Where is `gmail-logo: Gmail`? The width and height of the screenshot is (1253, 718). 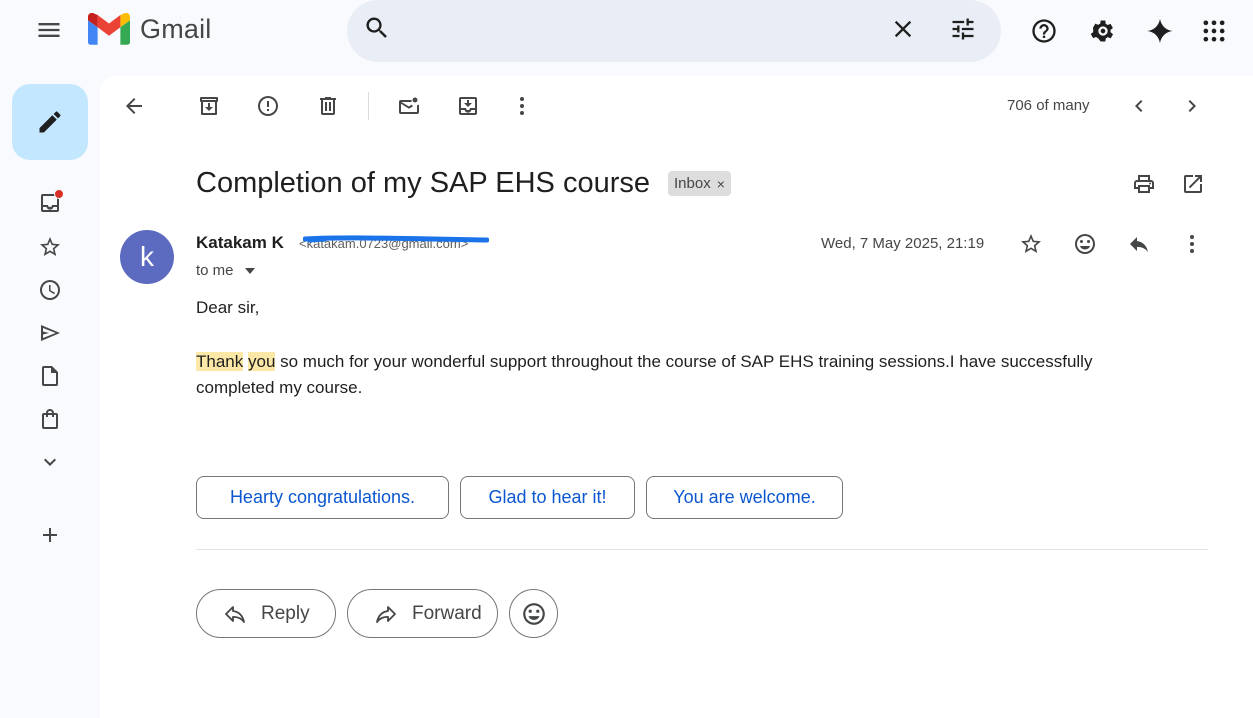
gmail-logo: Gmail is located at coordinates (150, 29).